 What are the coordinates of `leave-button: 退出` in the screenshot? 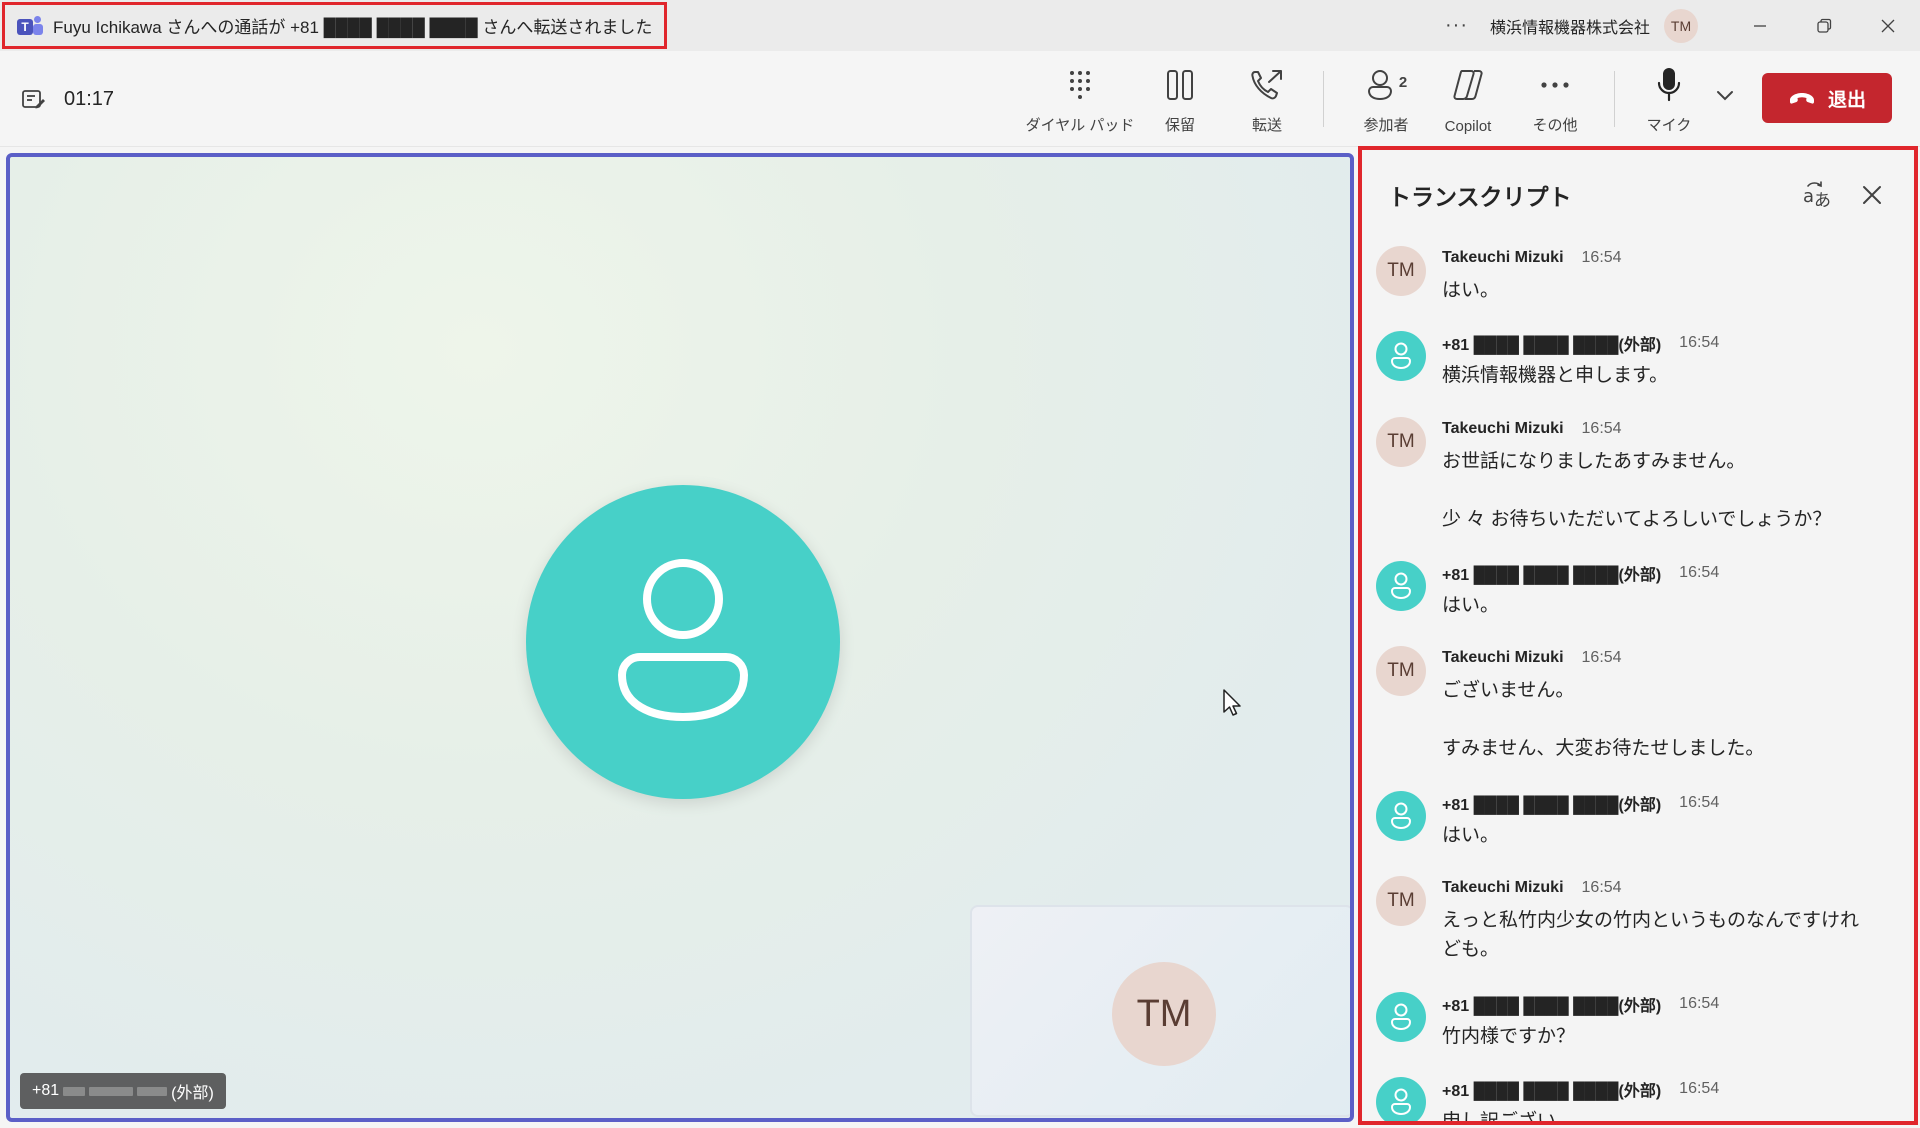 It's located at (1827, 98).